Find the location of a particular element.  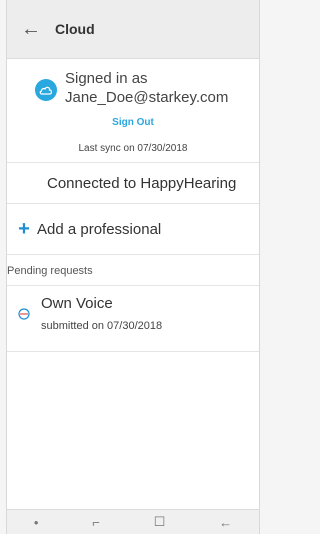

signed-in-text: Signed in as Jane_Doe@starkey.com is located at coordinates (146, 88).